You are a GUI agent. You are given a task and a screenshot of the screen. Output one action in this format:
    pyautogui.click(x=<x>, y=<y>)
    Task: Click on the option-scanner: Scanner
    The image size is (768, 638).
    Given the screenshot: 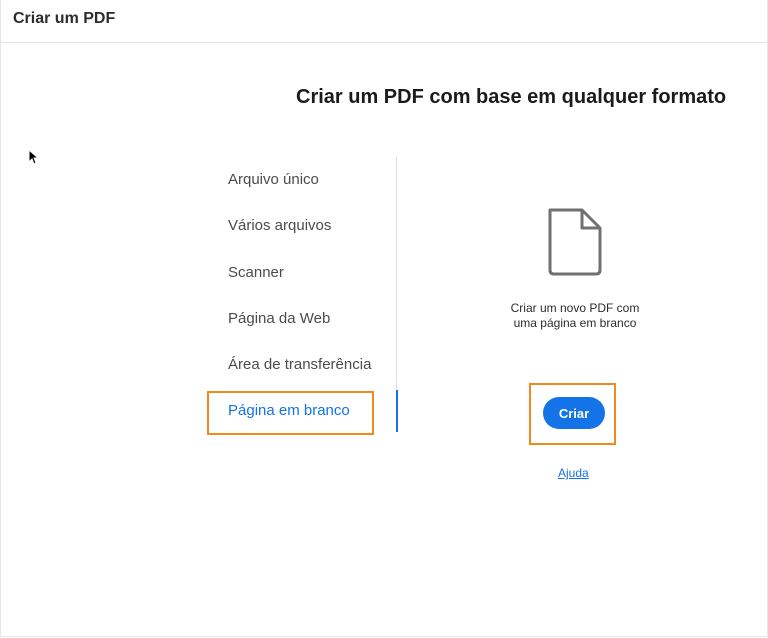 What is the action you would take?
    pyautogui.click(x=256, y=272)
    